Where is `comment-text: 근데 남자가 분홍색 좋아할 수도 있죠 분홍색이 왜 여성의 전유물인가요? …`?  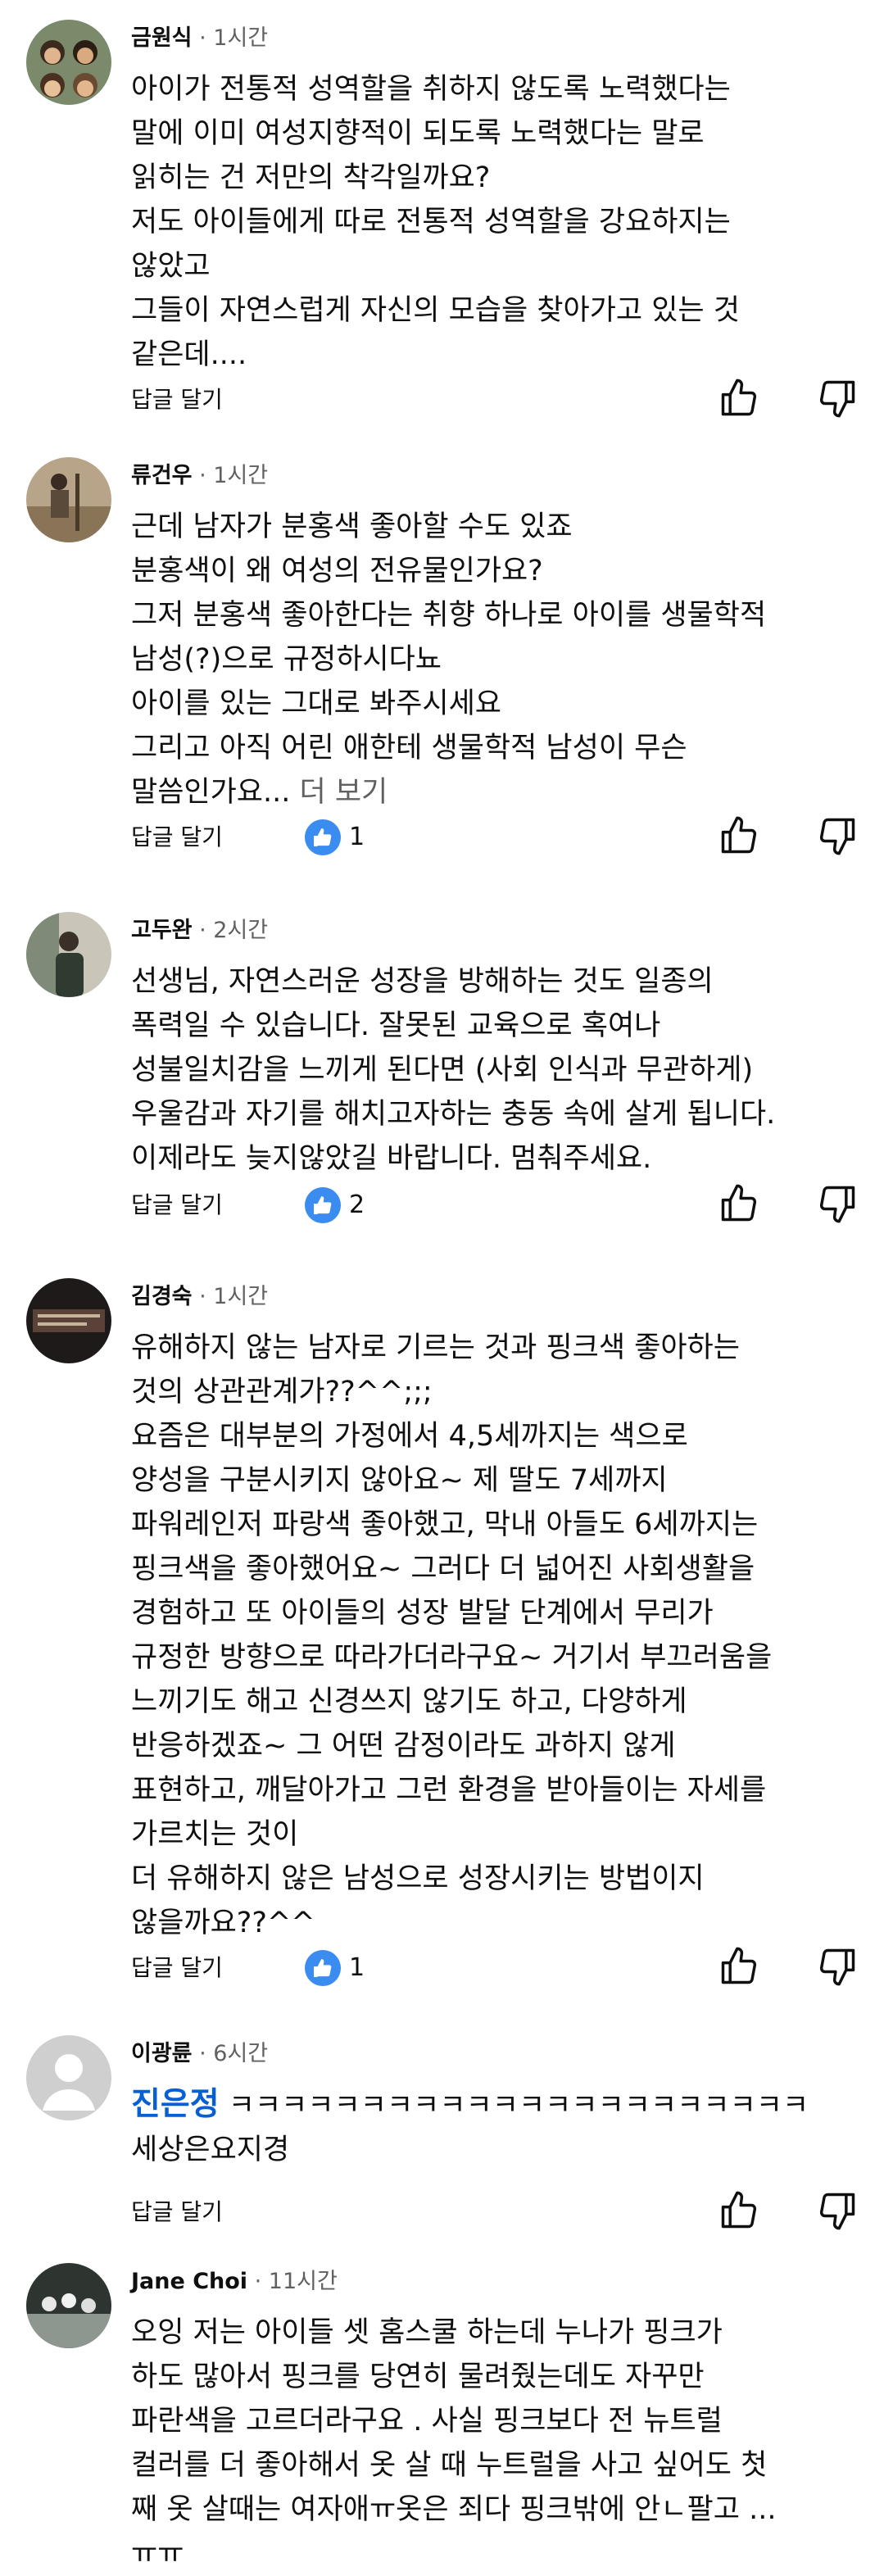 comment-text: 근데 남자가 분홍색 좋아할 수도 있죠 분홍색이 왜 여성의 전유물인가요? … is located at coordinates (500, 659).